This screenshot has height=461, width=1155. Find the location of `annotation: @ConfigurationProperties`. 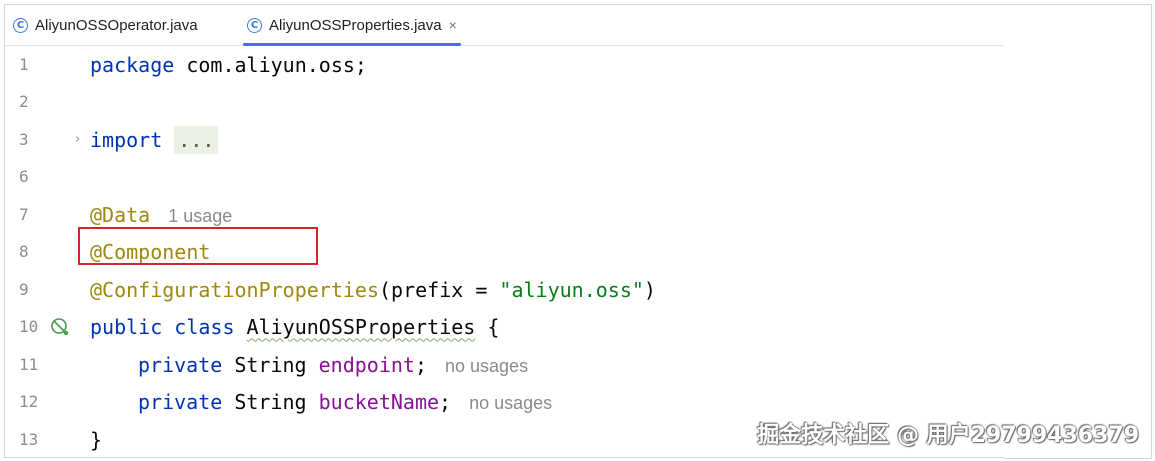

annotation: @ConfigurationProperties is located at coordinates (234, 289).